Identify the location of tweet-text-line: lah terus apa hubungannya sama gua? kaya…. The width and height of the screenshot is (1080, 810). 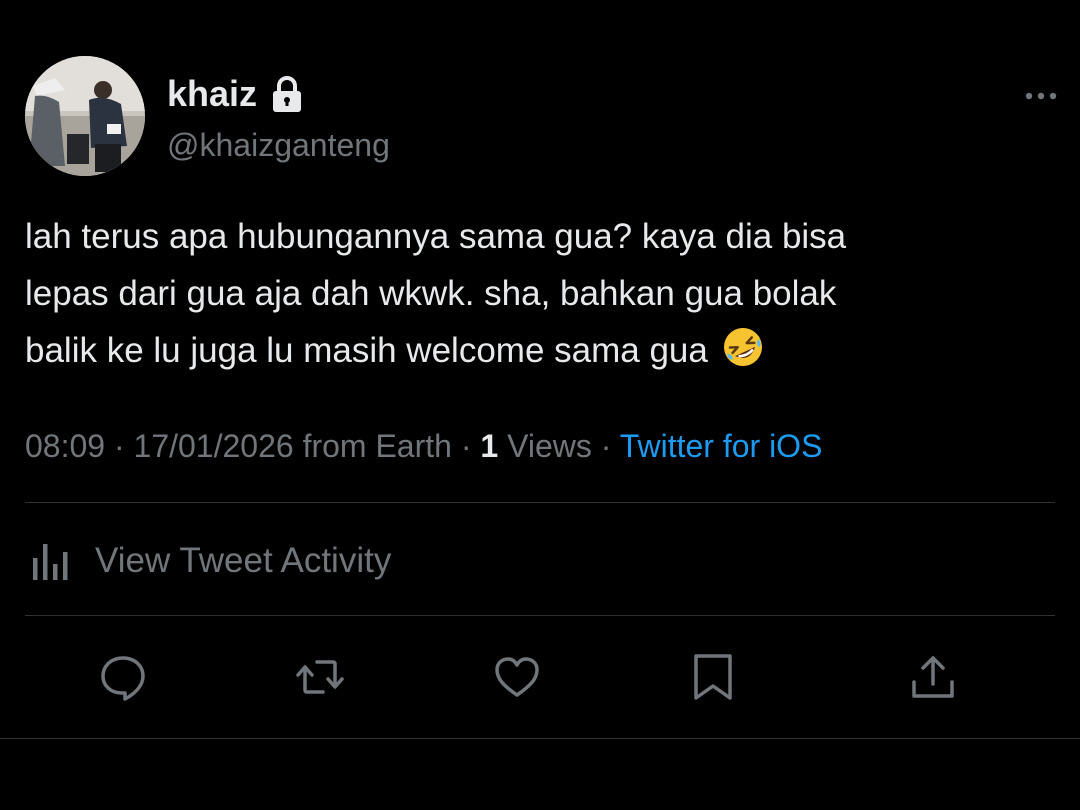
(436, 236).